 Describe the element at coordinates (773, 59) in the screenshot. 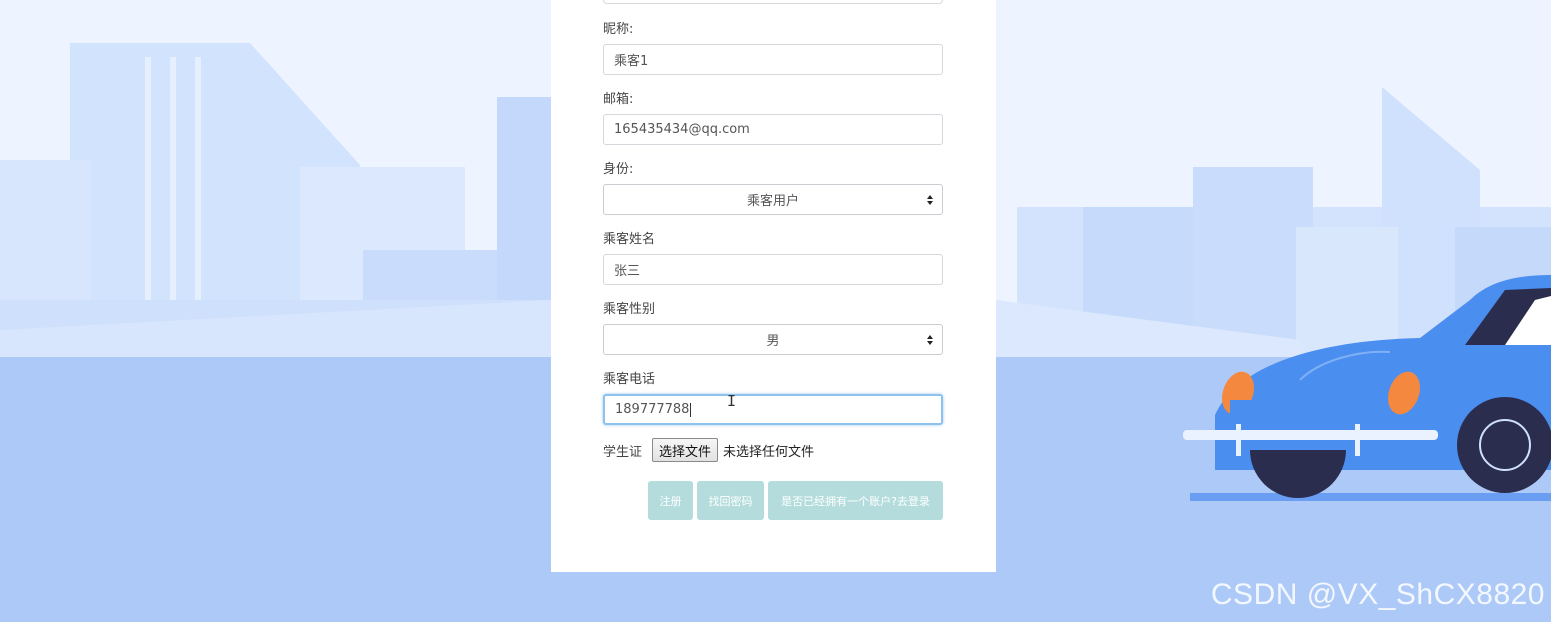

I see `nickname-input: 乘客1` at that location.